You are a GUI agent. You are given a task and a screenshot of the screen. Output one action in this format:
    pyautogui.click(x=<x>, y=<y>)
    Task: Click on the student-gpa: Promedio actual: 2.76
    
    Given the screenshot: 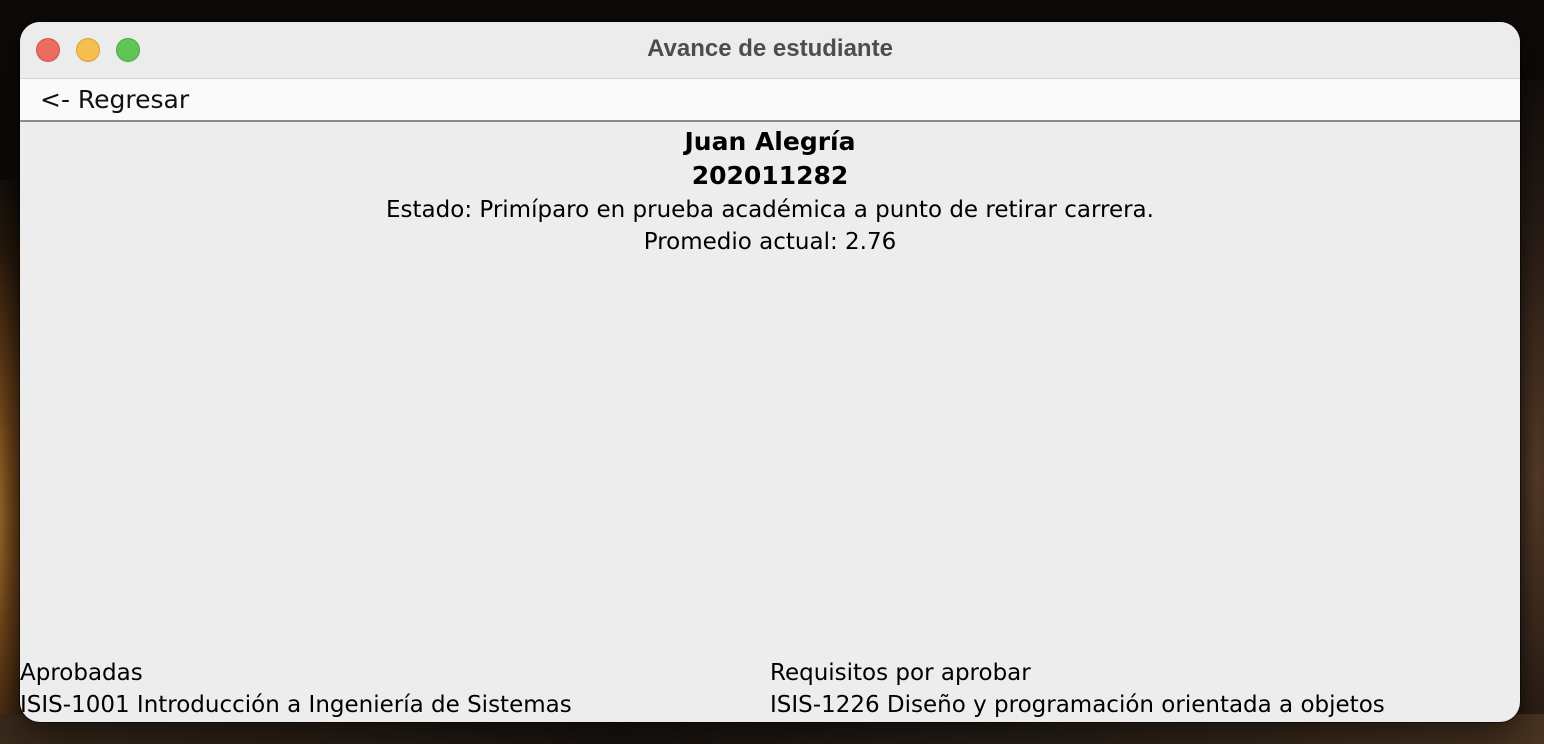 What is the action you would take?
    pyautogui.click(x=770, y=242)
    